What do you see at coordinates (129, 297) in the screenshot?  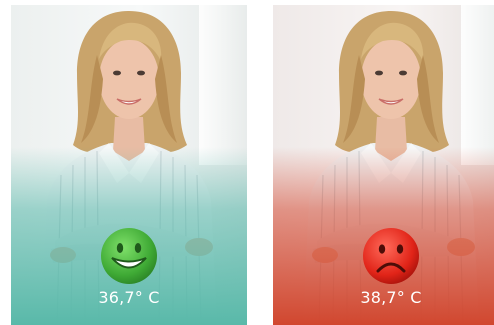 I see `temperature-reading: 36,7° C` at bounding box center [129, 297].